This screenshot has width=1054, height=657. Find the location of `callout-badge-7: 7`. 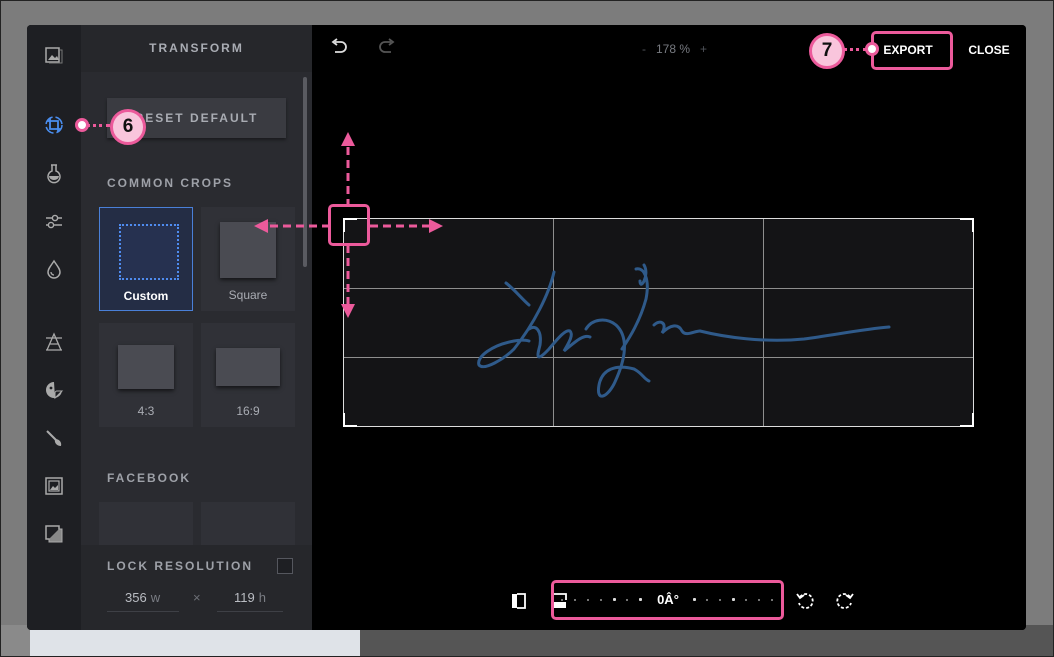

callout-badge-7: 7 is located at coordinates (827, 51).